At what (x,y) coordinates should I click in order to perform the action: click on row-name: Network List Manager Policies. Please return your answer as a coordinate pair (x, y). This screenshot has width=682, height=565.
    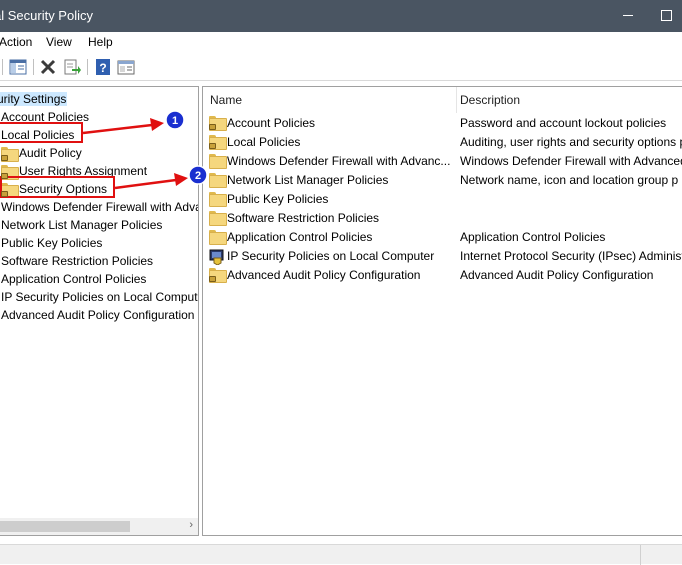
    Looking at the image, I should click on (308, 180).